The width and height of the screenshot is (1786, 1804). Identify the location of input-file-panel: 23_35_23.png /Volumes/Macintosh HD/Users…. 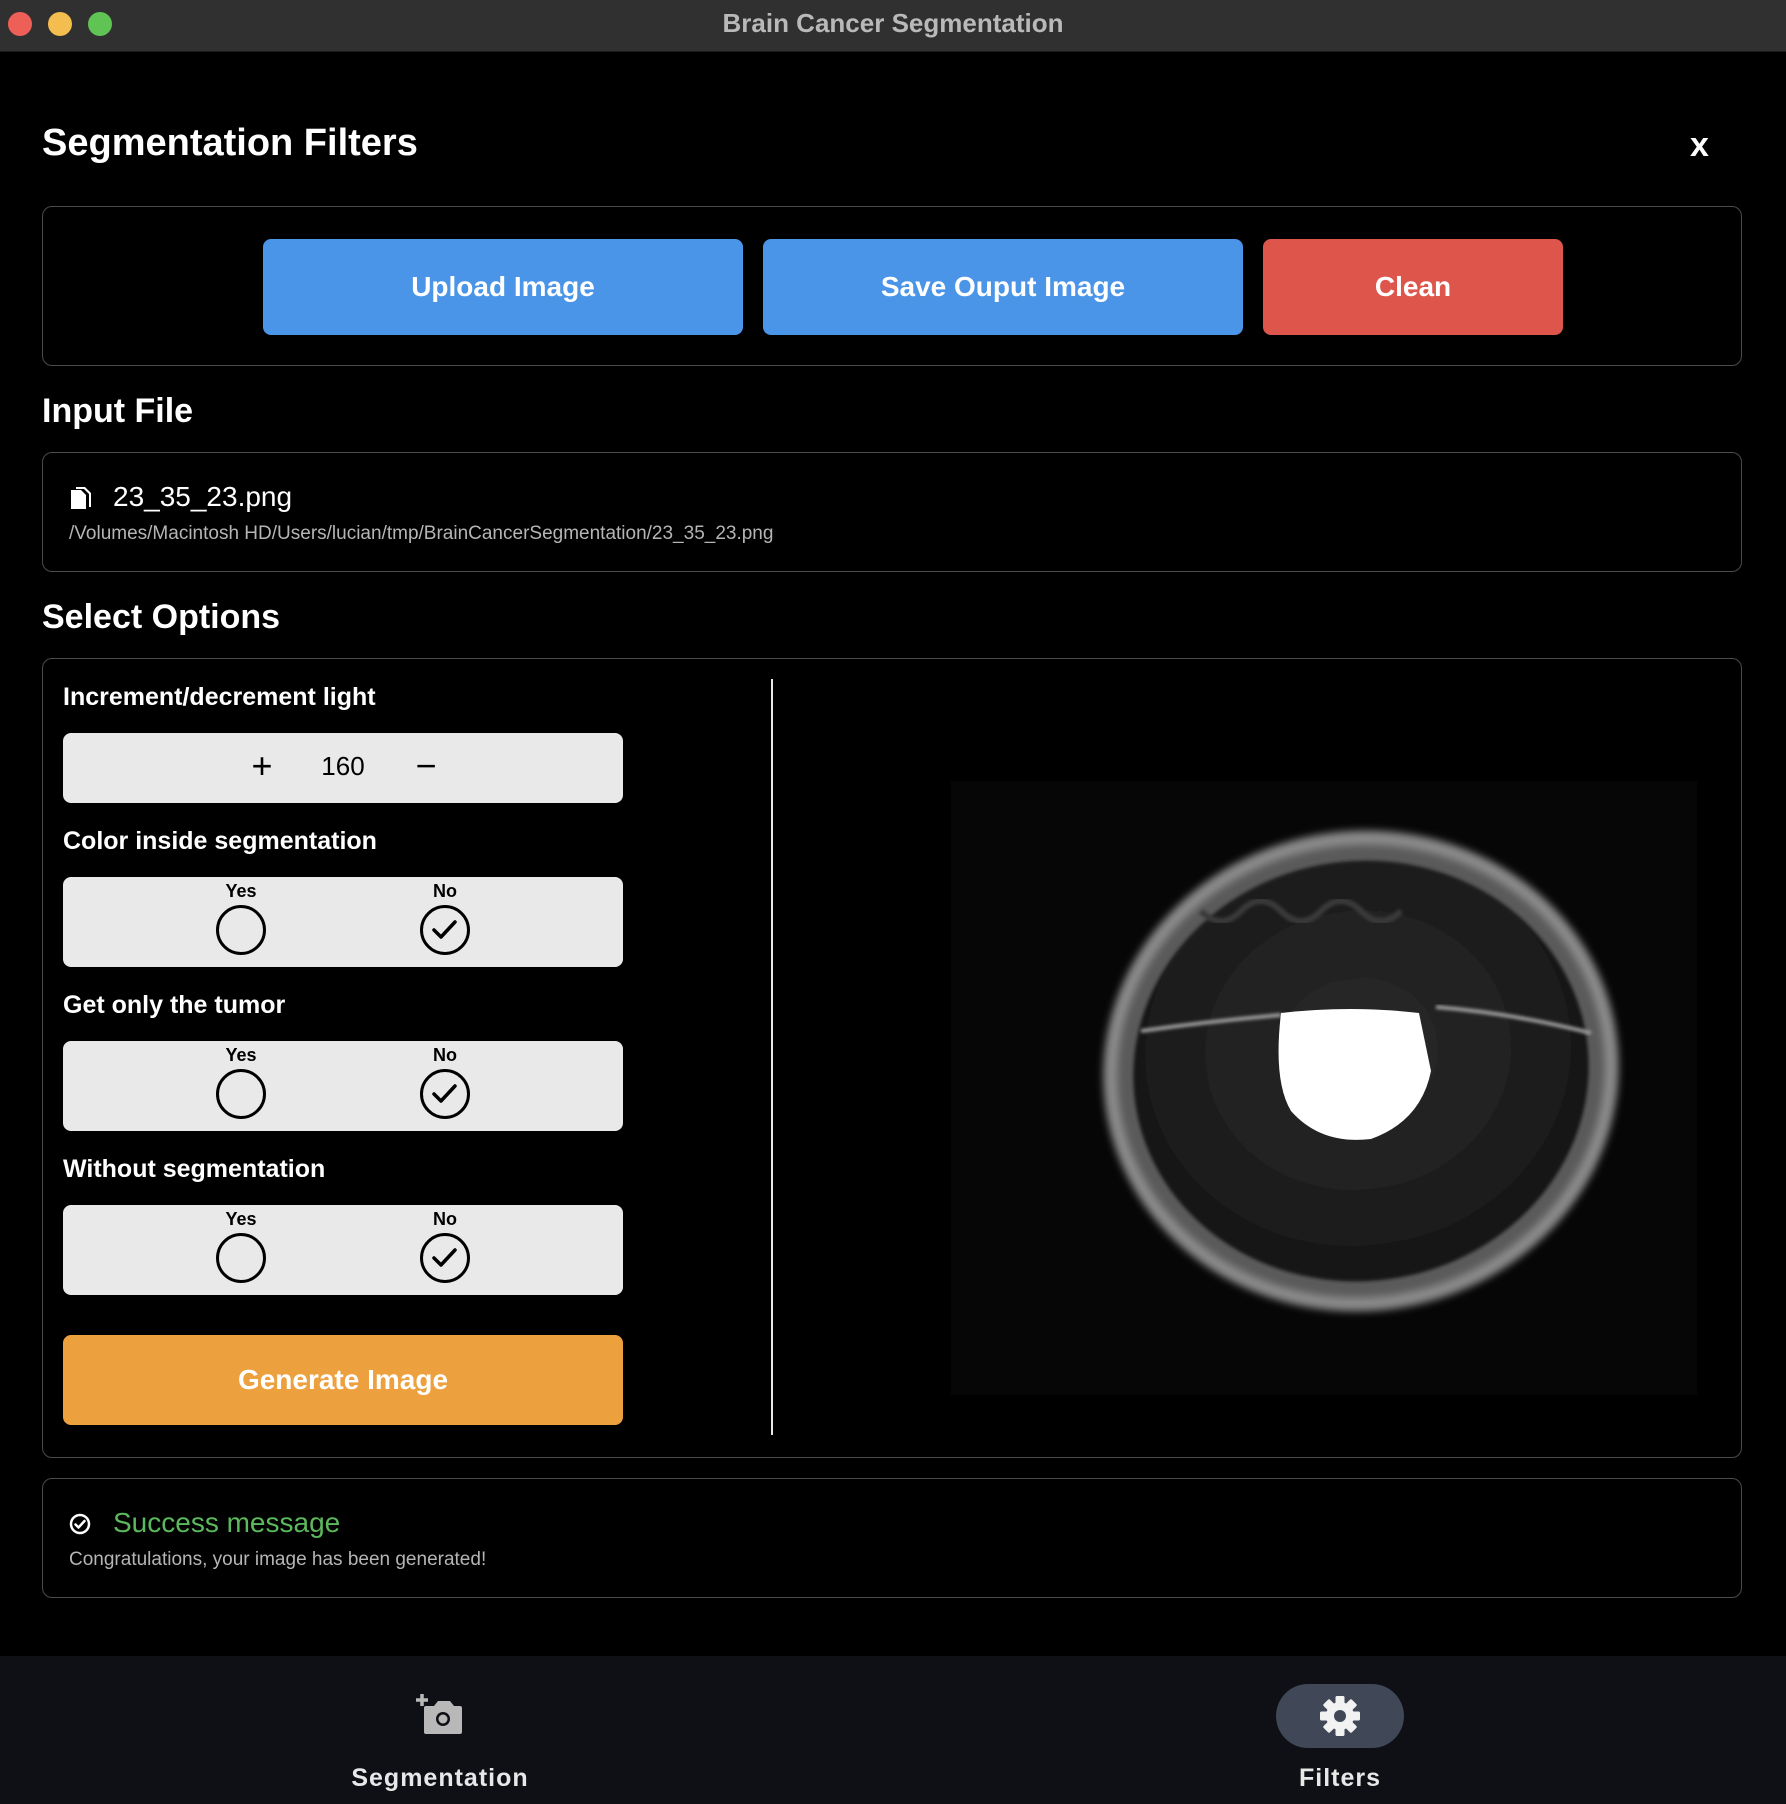
(892, 512).